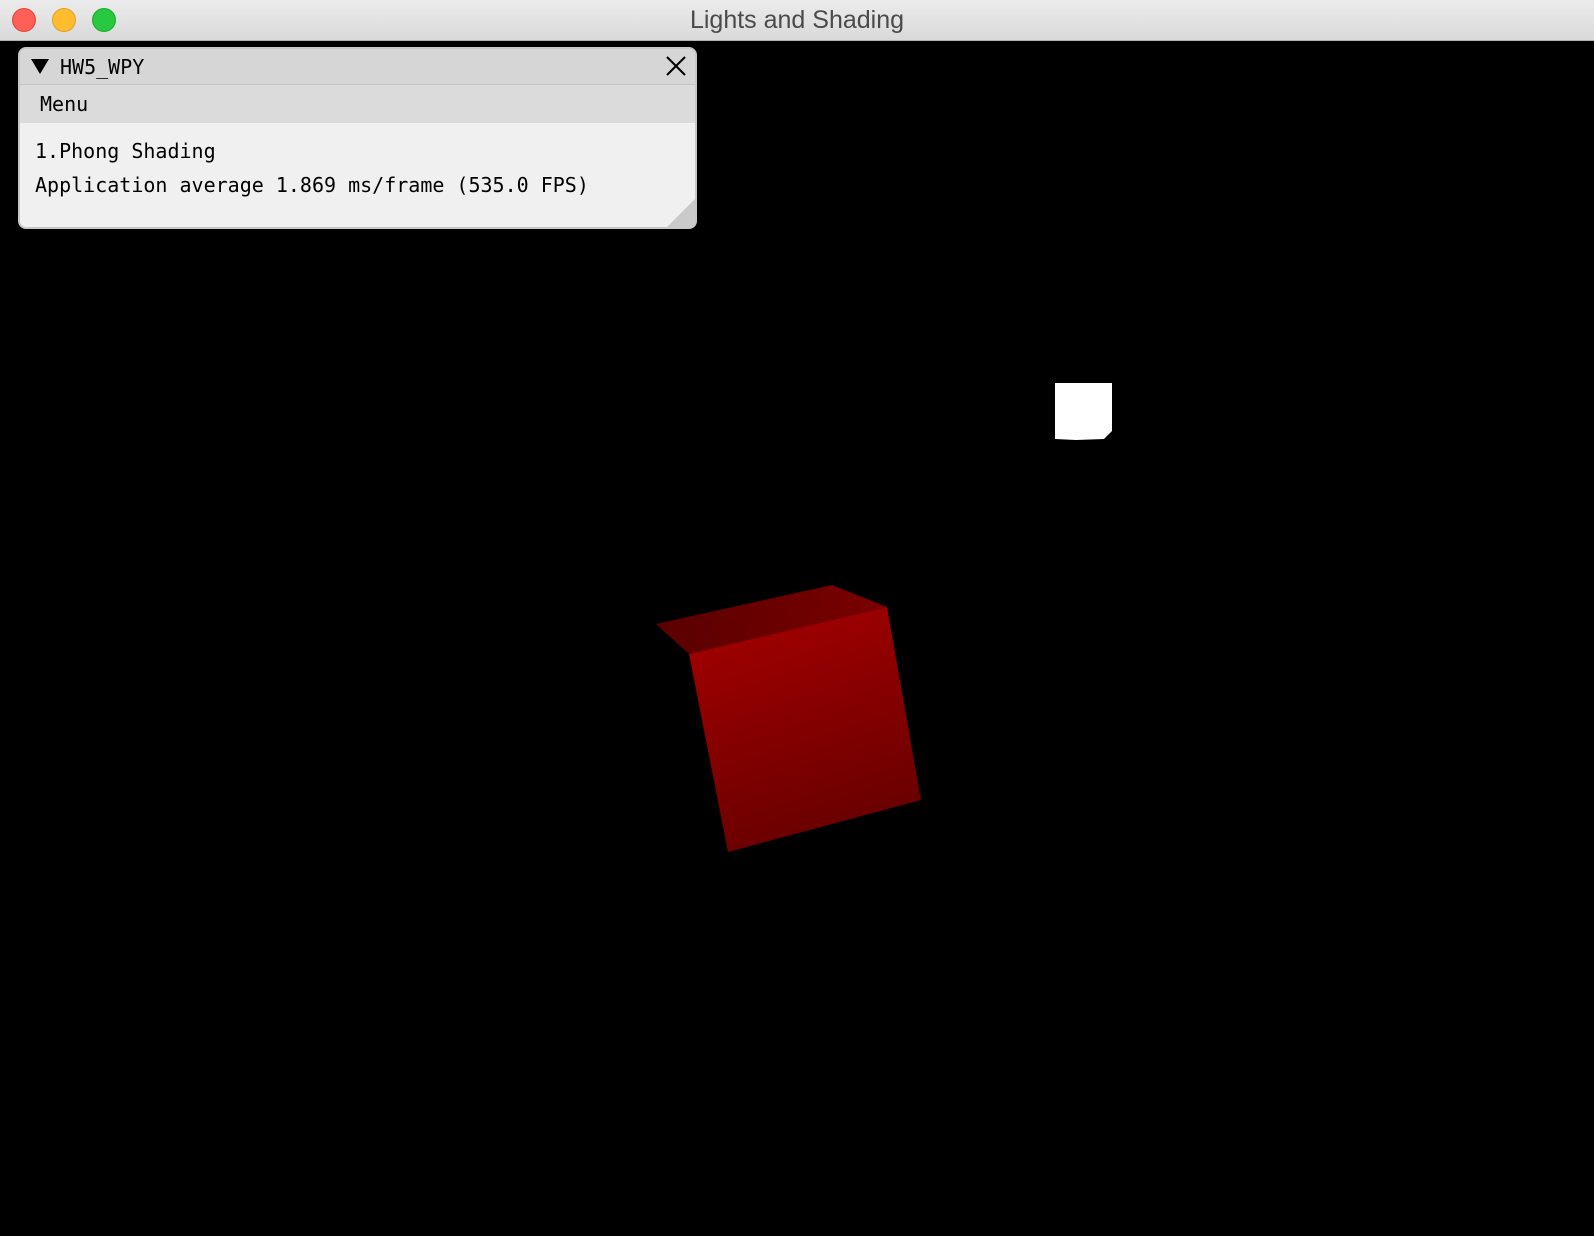 Image resolution: width=1594 pixels, height=1236 pixels. I want to click on shading-mode-label: 1.Phong Shading, so click(125, 151).